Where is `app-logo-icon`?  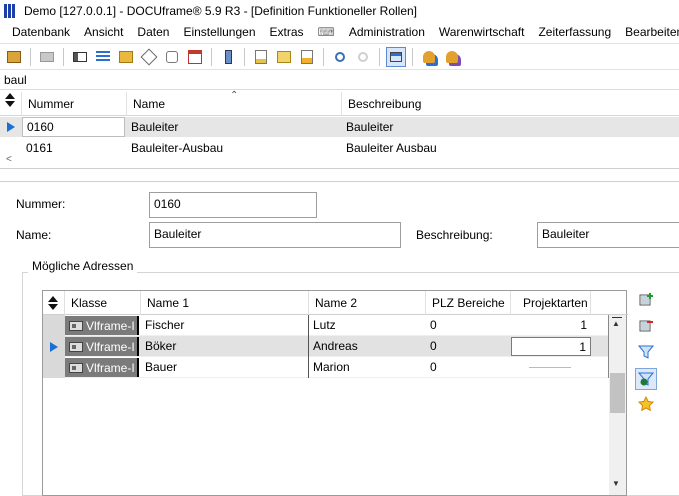
app-logo-icon is located at coordinates (11, 11).